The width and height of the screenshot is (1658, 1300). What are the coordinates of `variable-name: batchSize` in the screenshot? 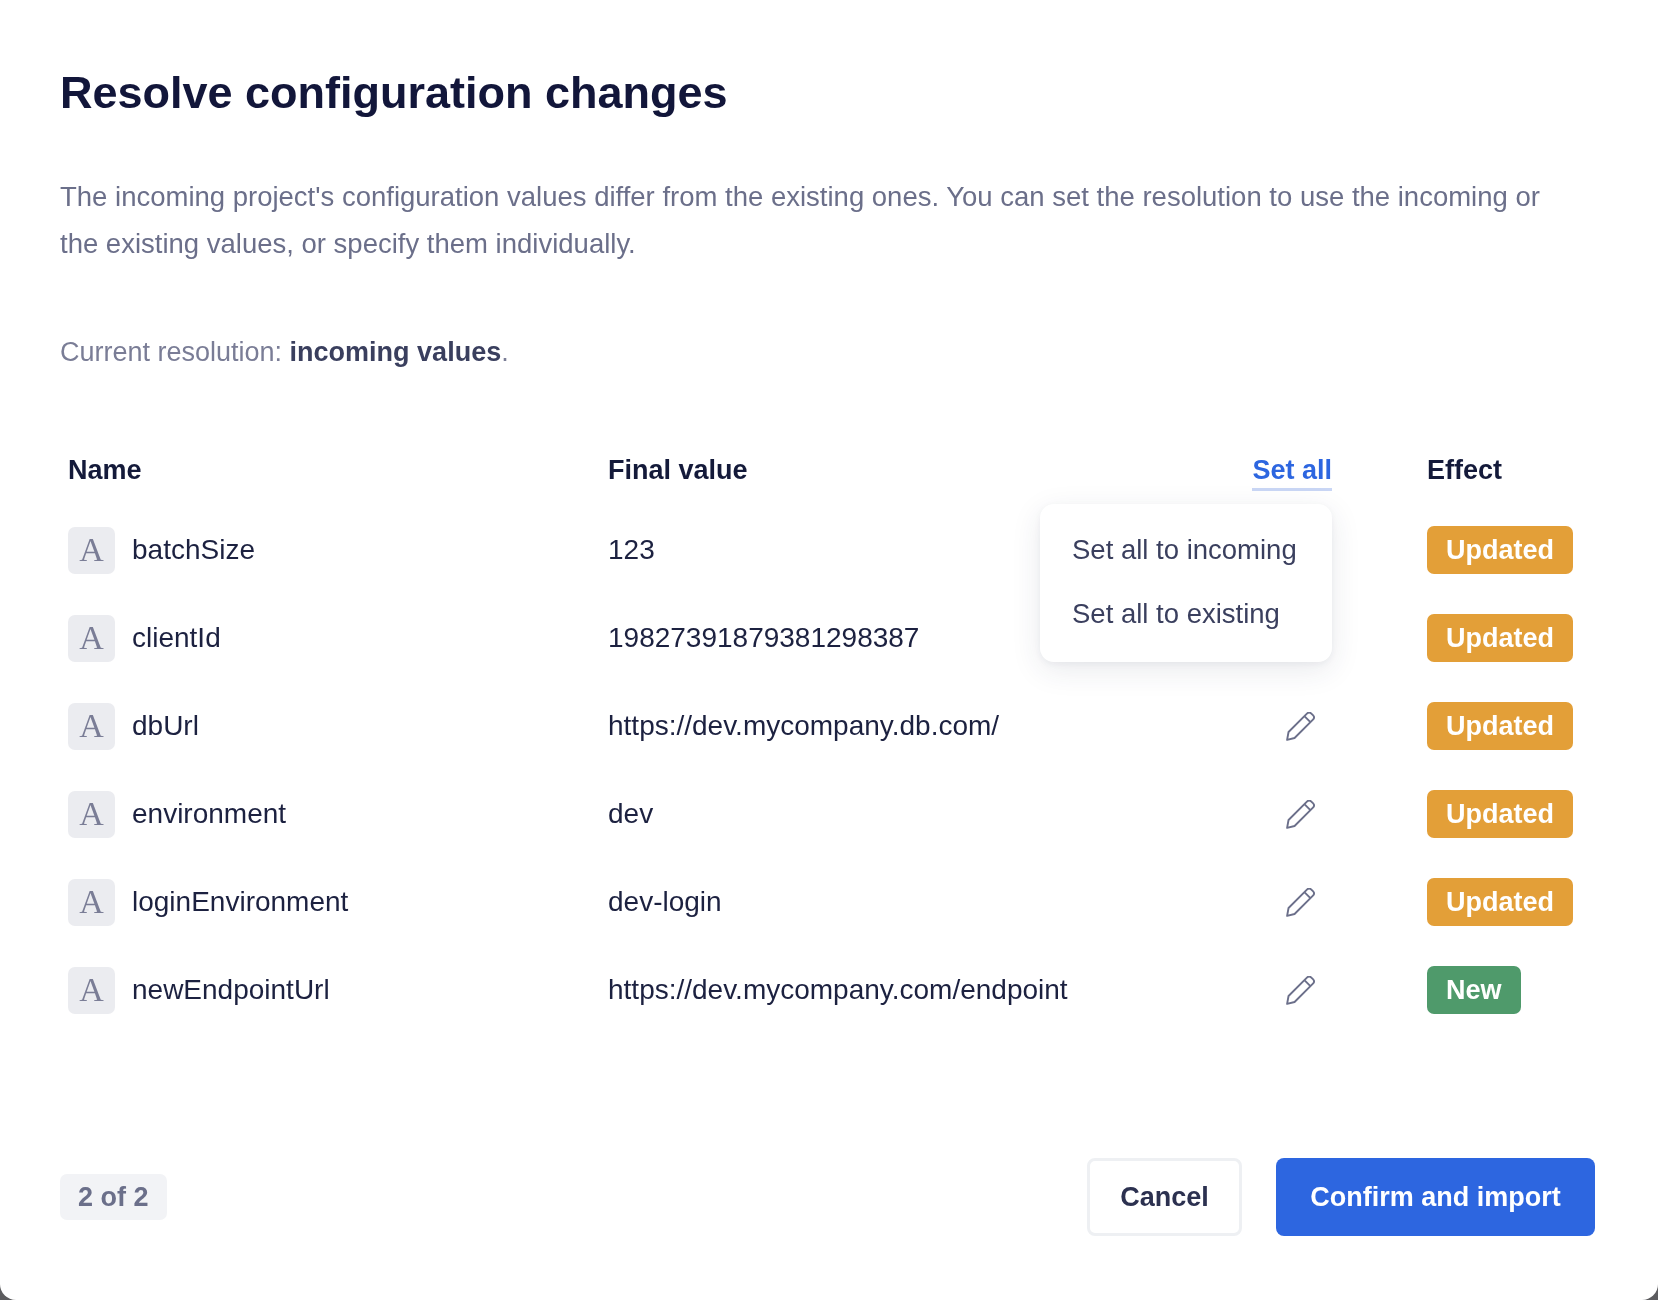 It's located at (193, 550).